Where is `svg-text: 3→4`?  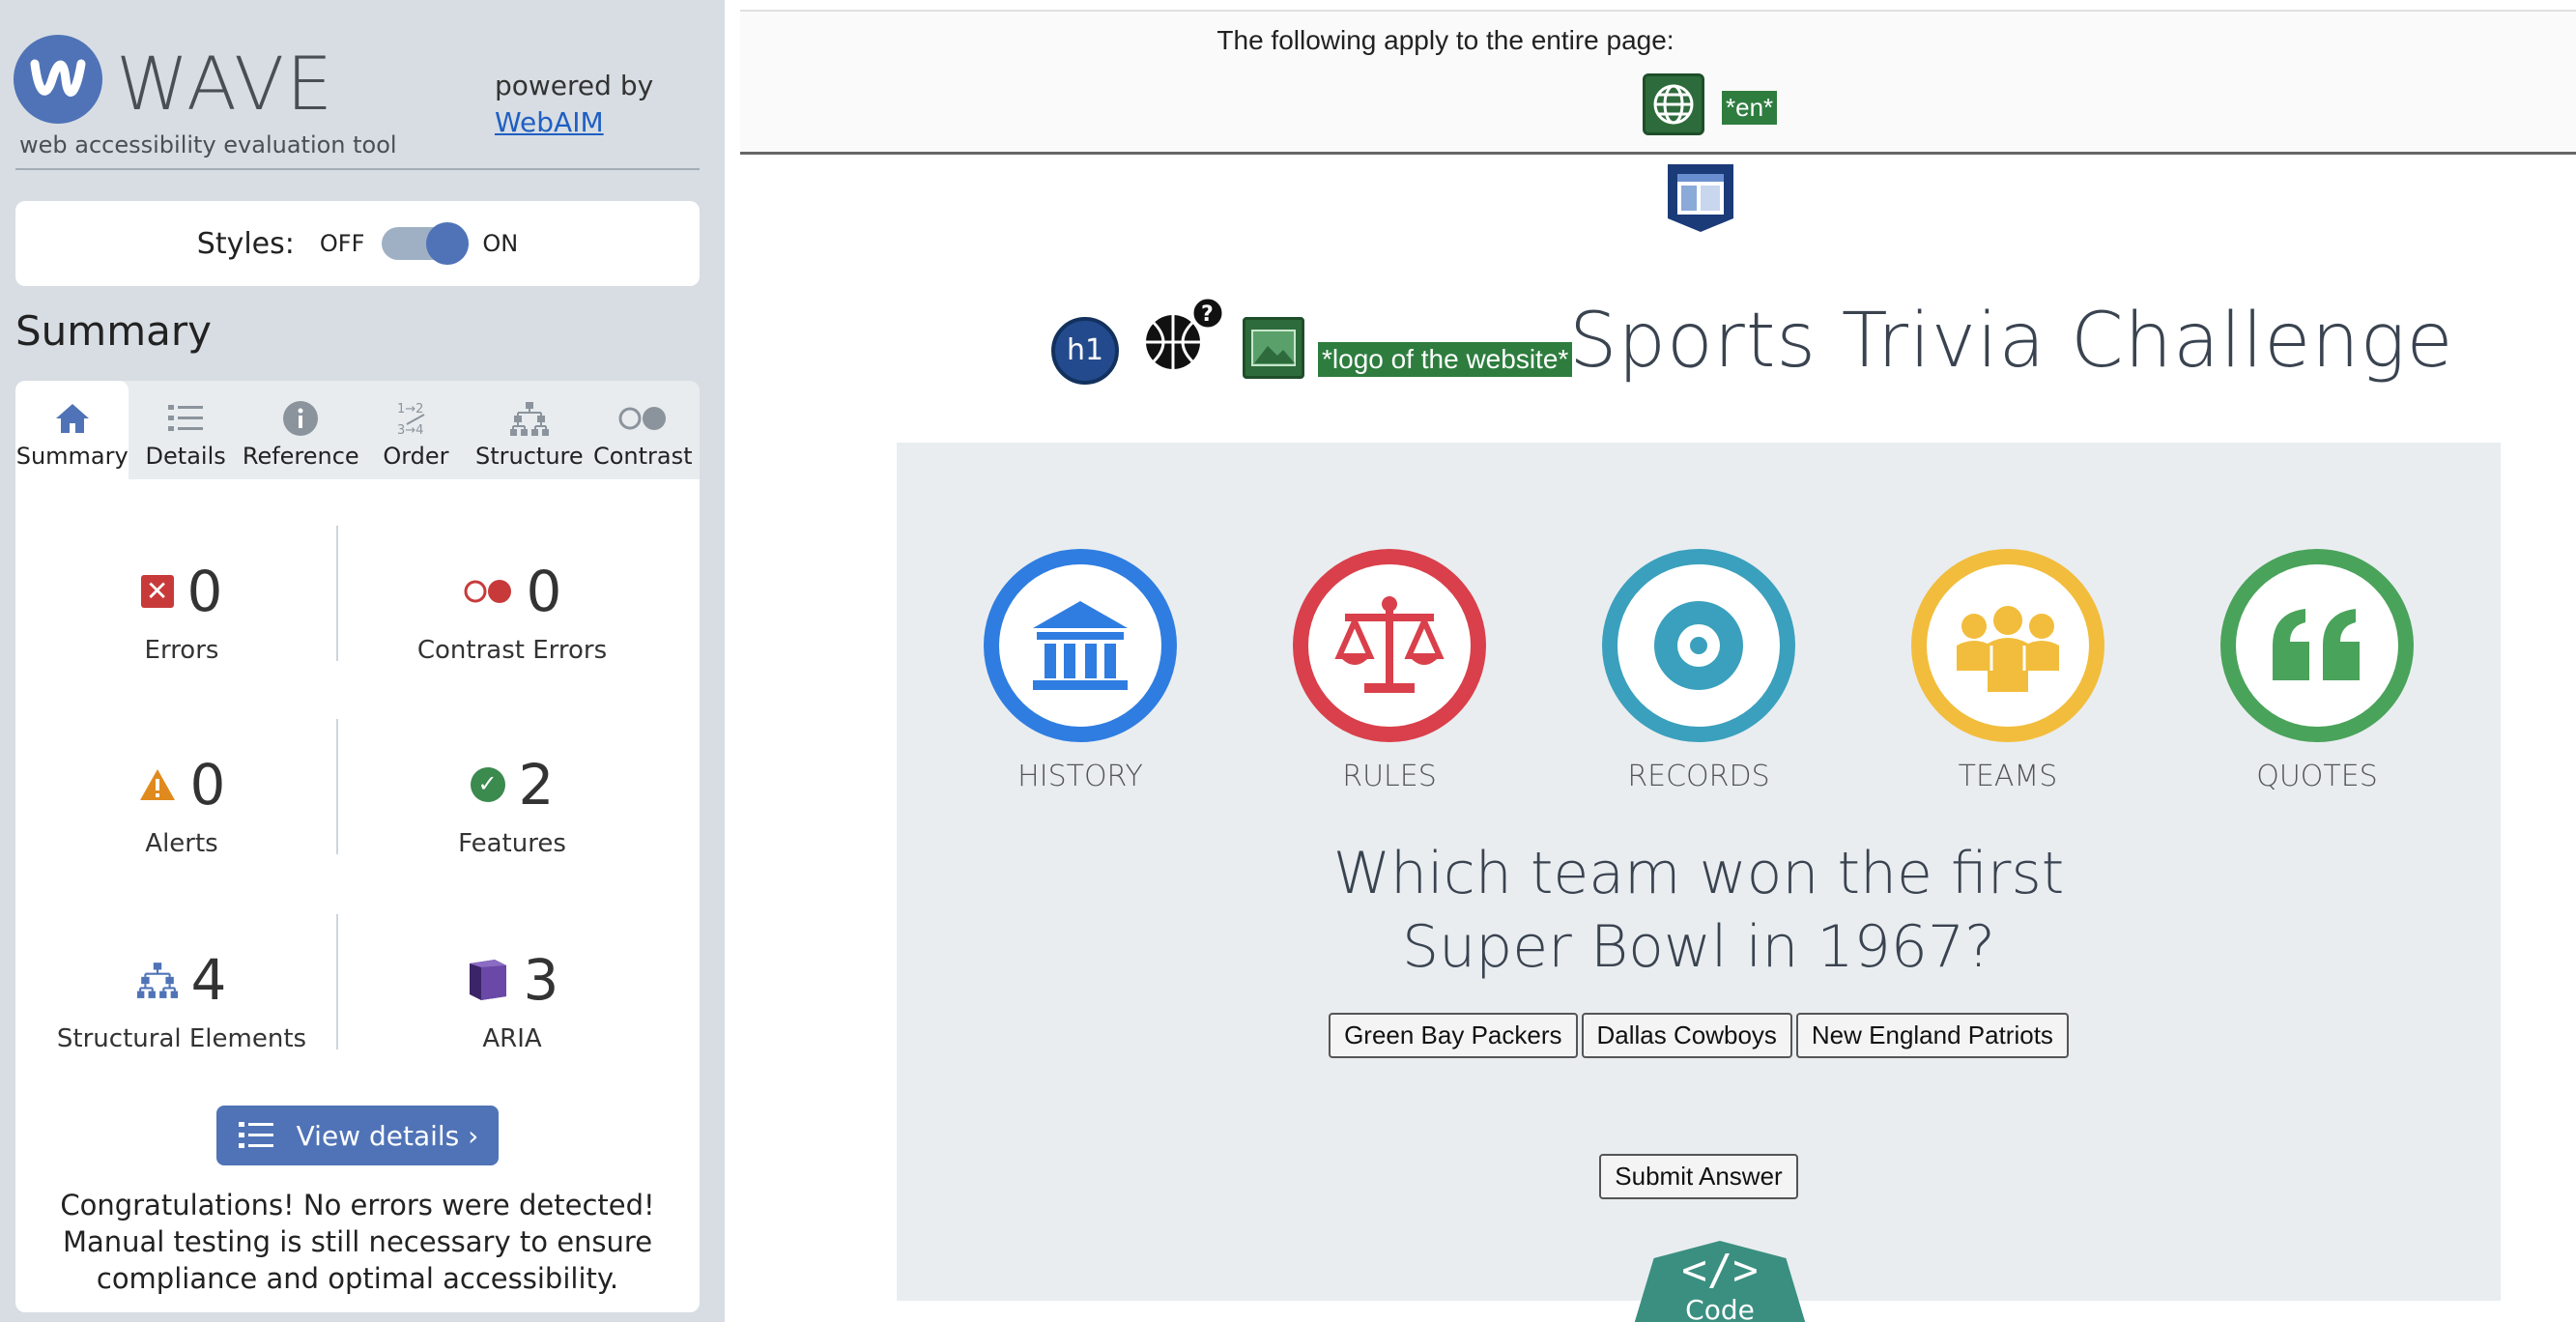
svg-text: 3→4 is located at coordinates (410, 430).